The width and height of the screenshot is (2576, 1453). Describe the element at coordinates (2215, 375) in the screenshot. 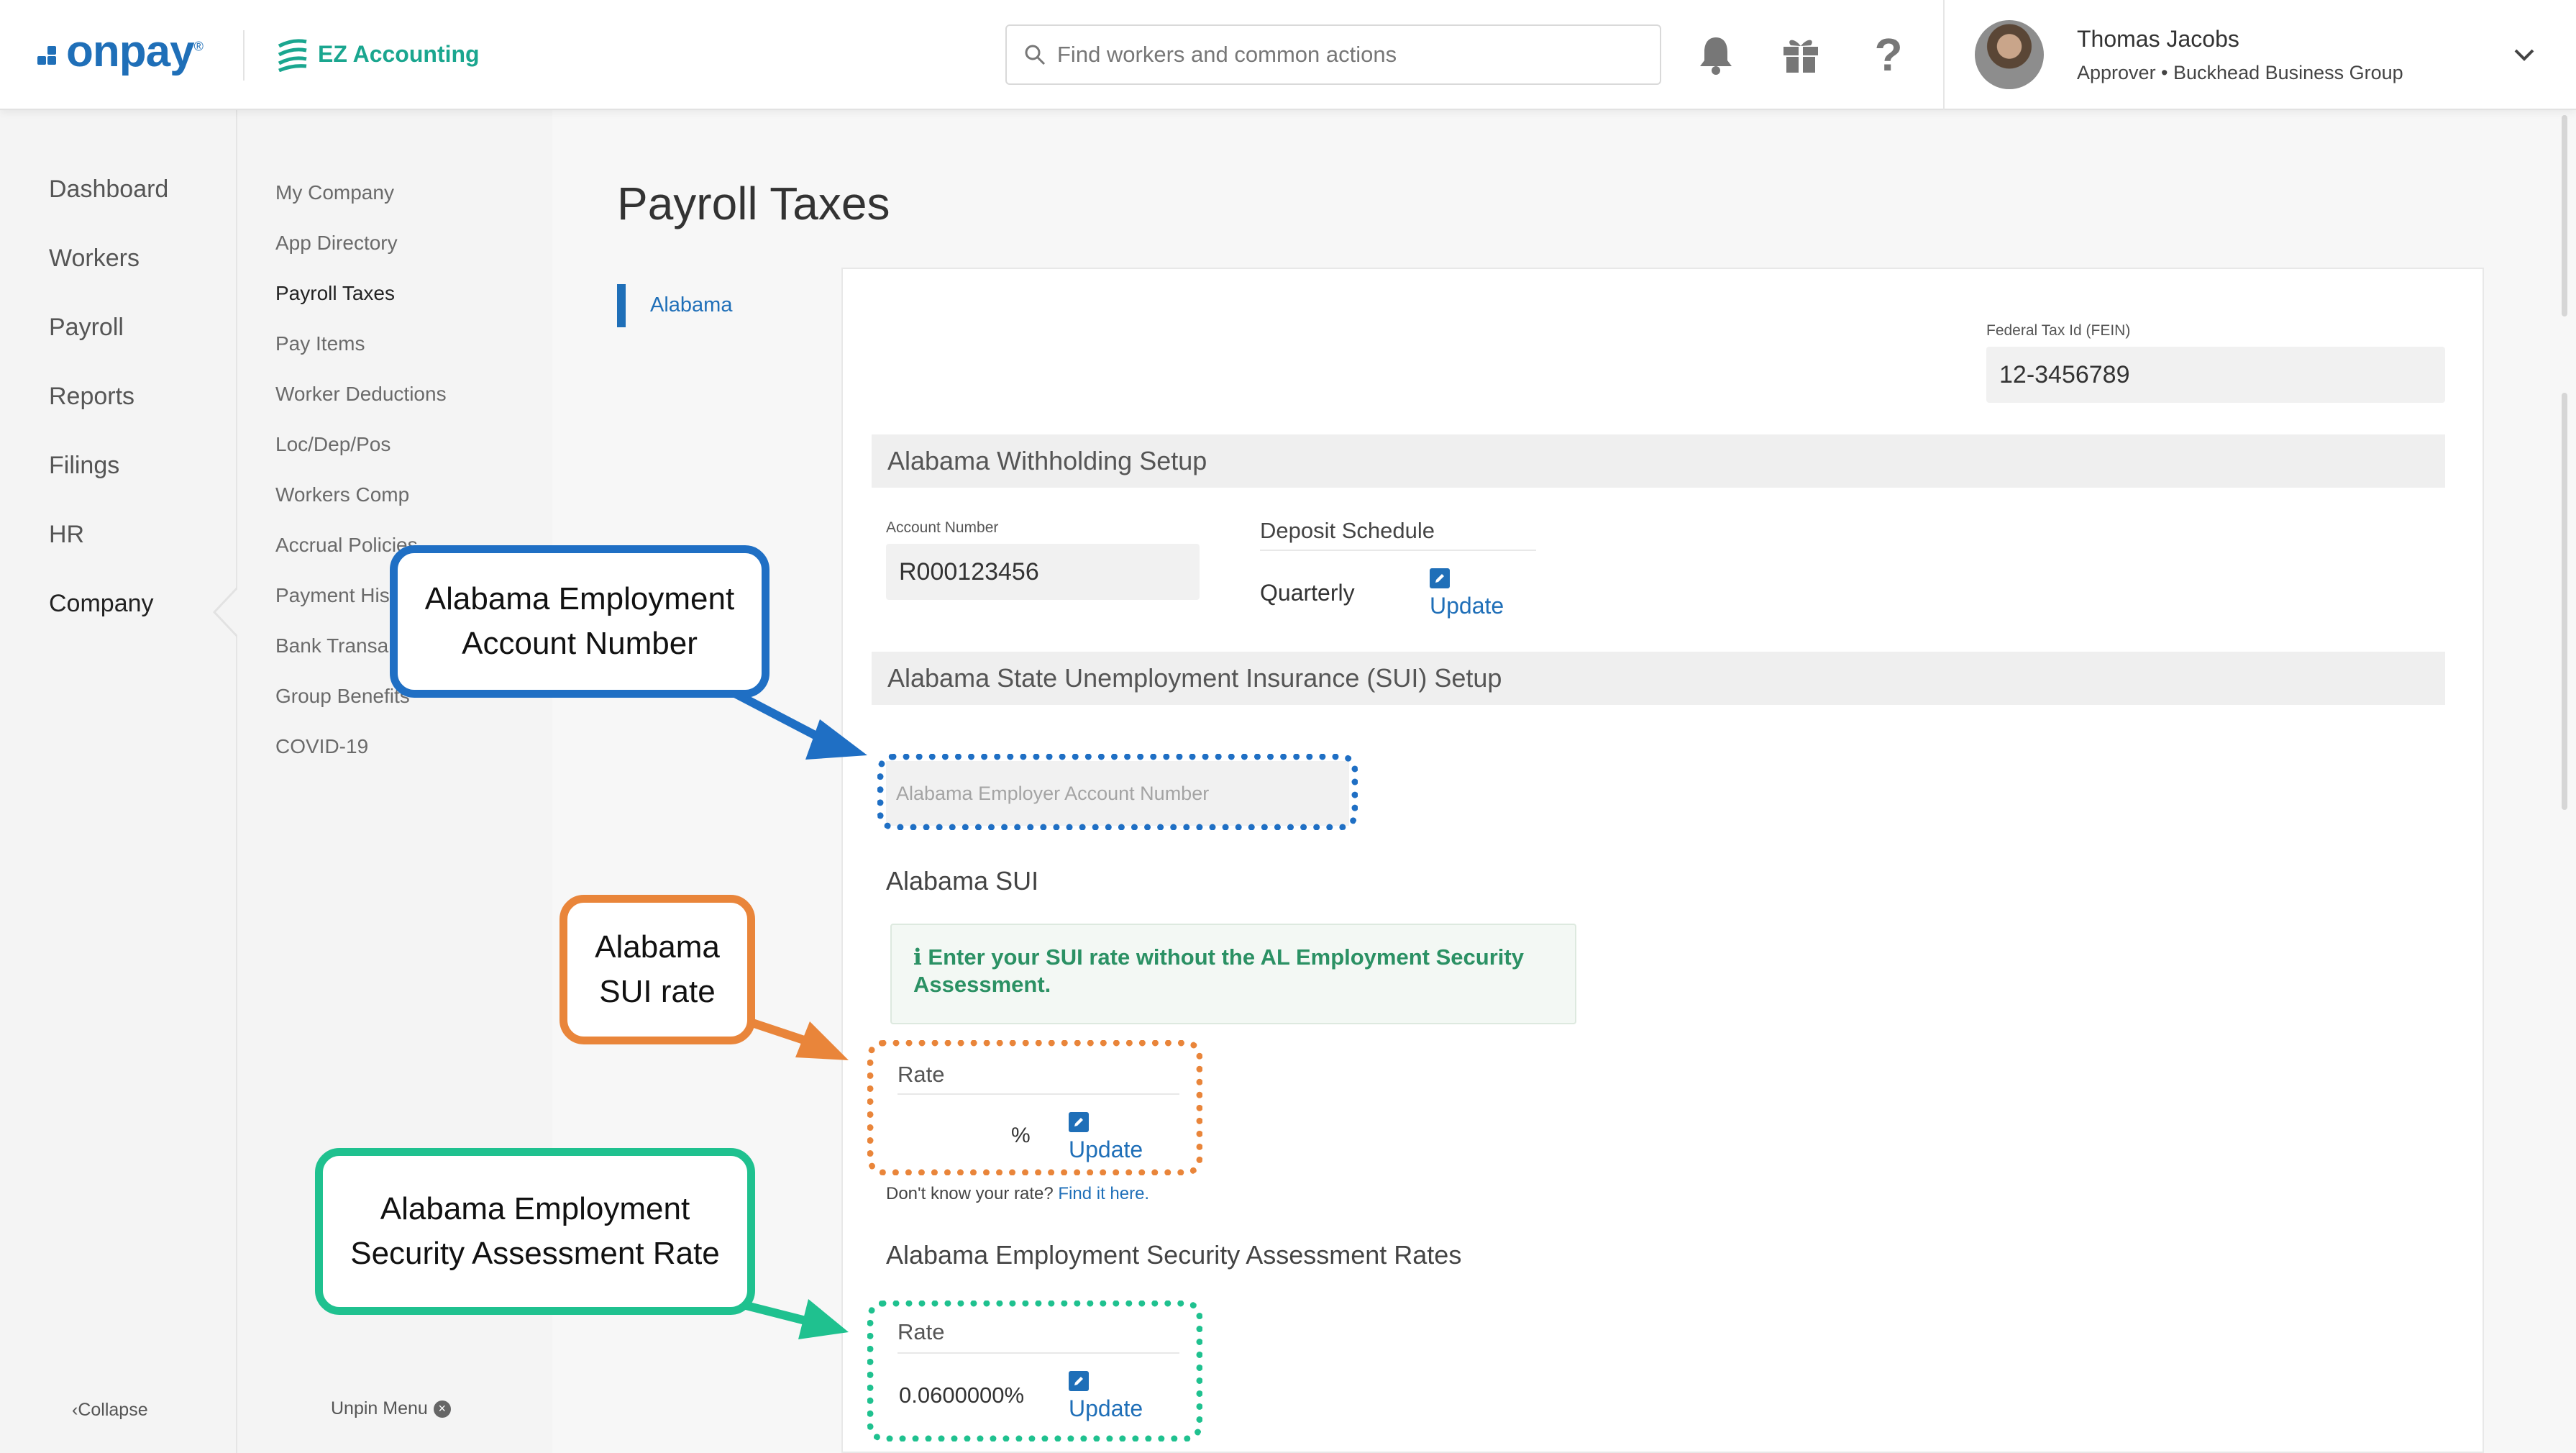

I see `fein-value: 12-3456789` at that location.